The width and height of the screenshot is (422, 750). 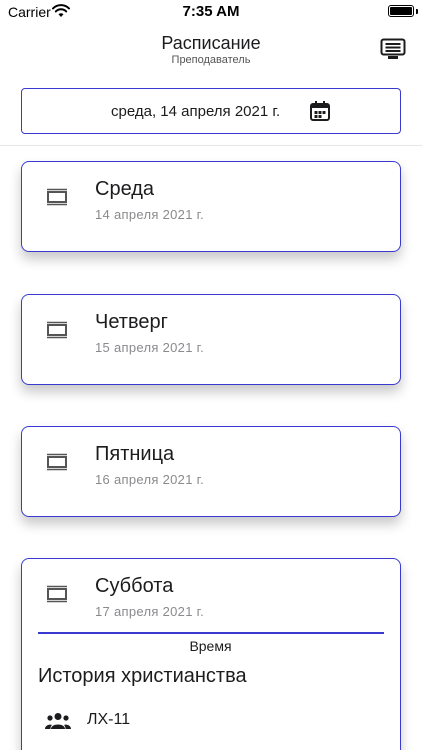 What do you see at coordinates (211, 60) in the screenshot?
I see `page-subtitle: Преподаватель` at bounding box center [211, 60].